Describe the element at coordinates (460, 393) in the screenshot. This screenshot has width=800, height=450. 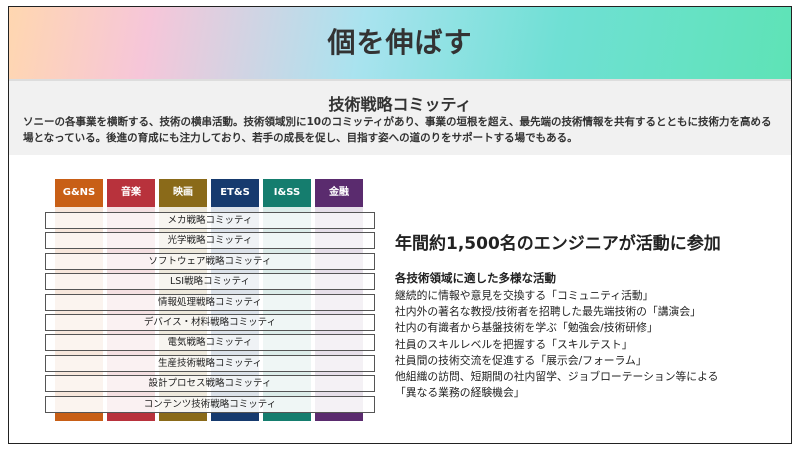
I see `activity-item: 「異なる業務の経験機会」` at that location.